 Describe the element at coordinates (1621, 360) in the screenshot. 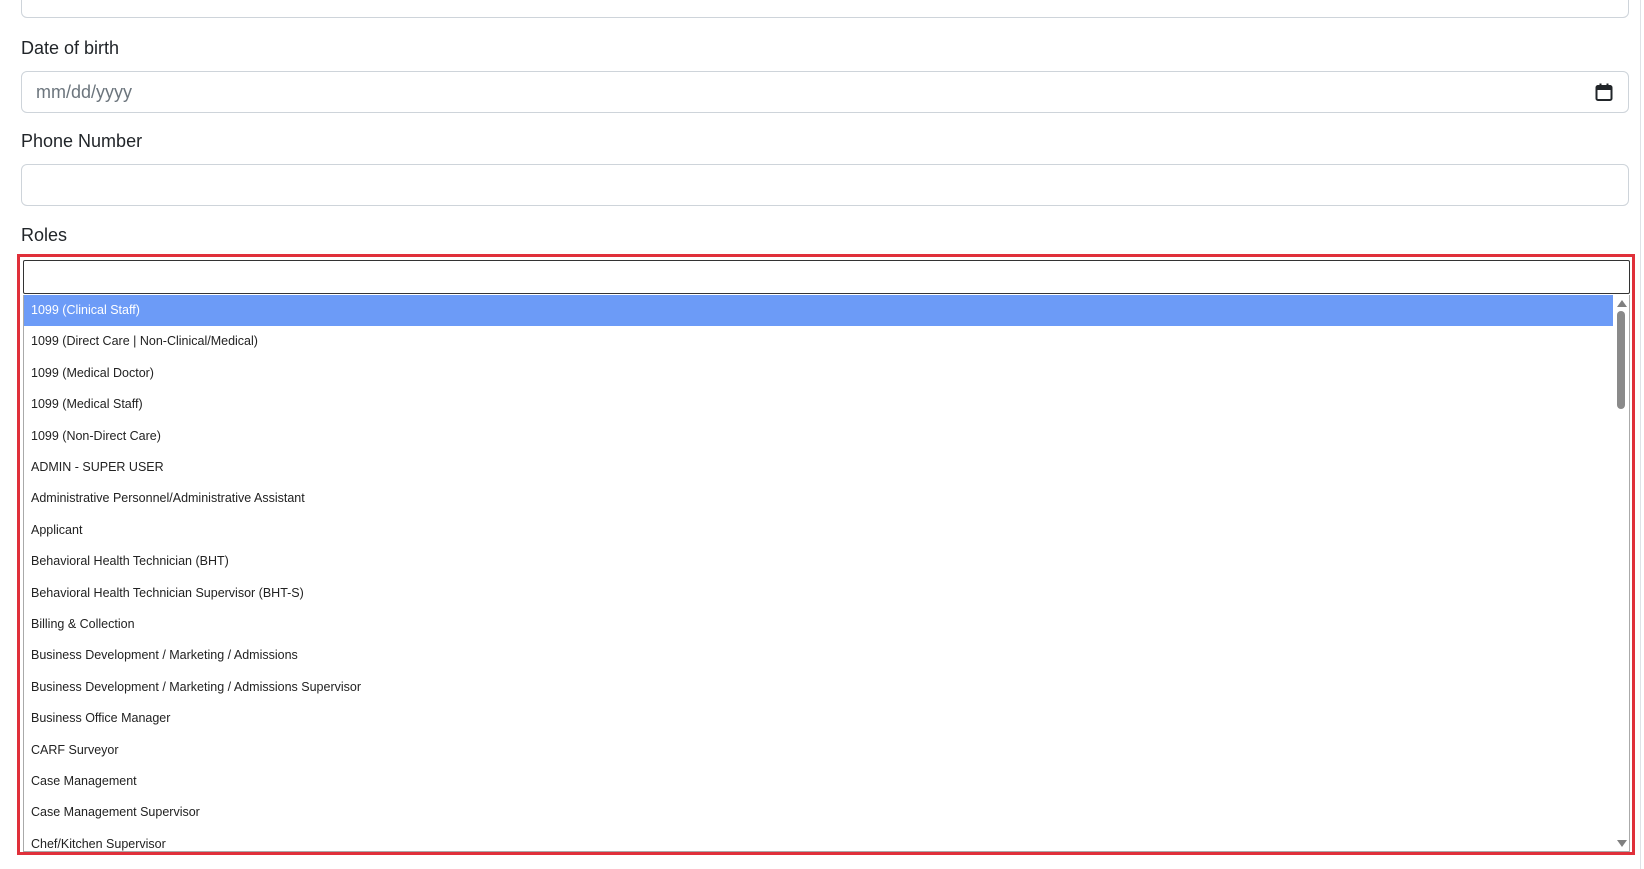

I see `scroll-thumb` at that location.